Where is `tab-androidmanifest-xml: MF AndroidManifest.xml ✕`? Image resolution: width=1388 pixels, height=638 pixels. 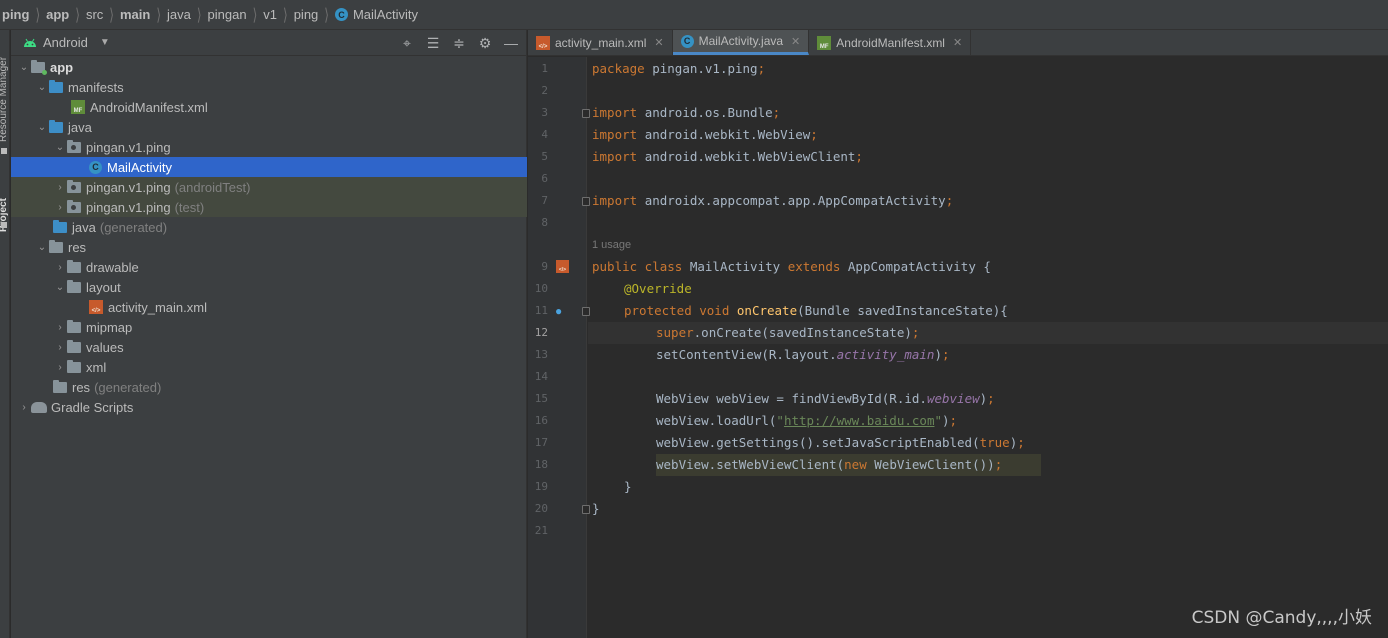
tab-androidmanifest-xml: MF AndroidManifest.xml ✕ is located at coordinates (890, 42).